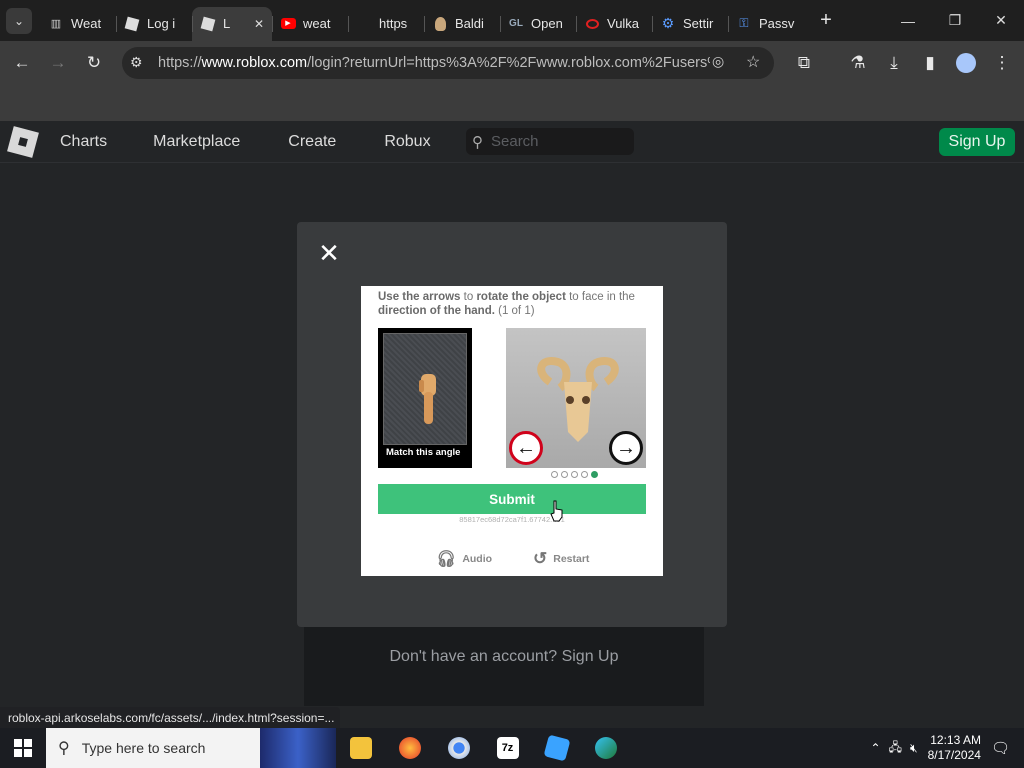  What do you see at coordinates (298, 748) in the screenshot?
I see `search-highlight-image` at bounding box center [298, 748].